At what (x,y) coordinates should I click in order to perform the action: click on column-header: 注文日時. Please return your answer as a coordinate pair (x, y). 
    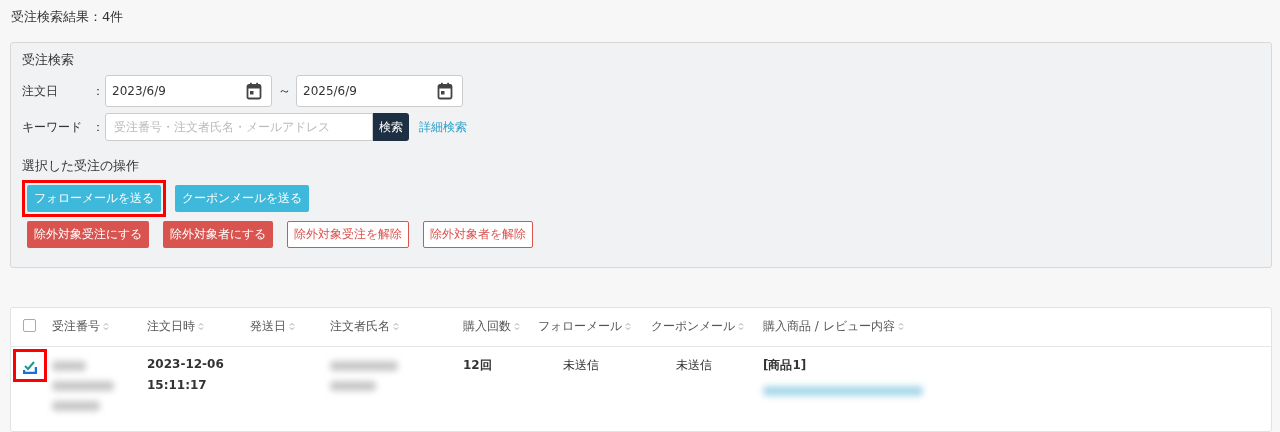
    Looking at the image, I should click on (175, 327).